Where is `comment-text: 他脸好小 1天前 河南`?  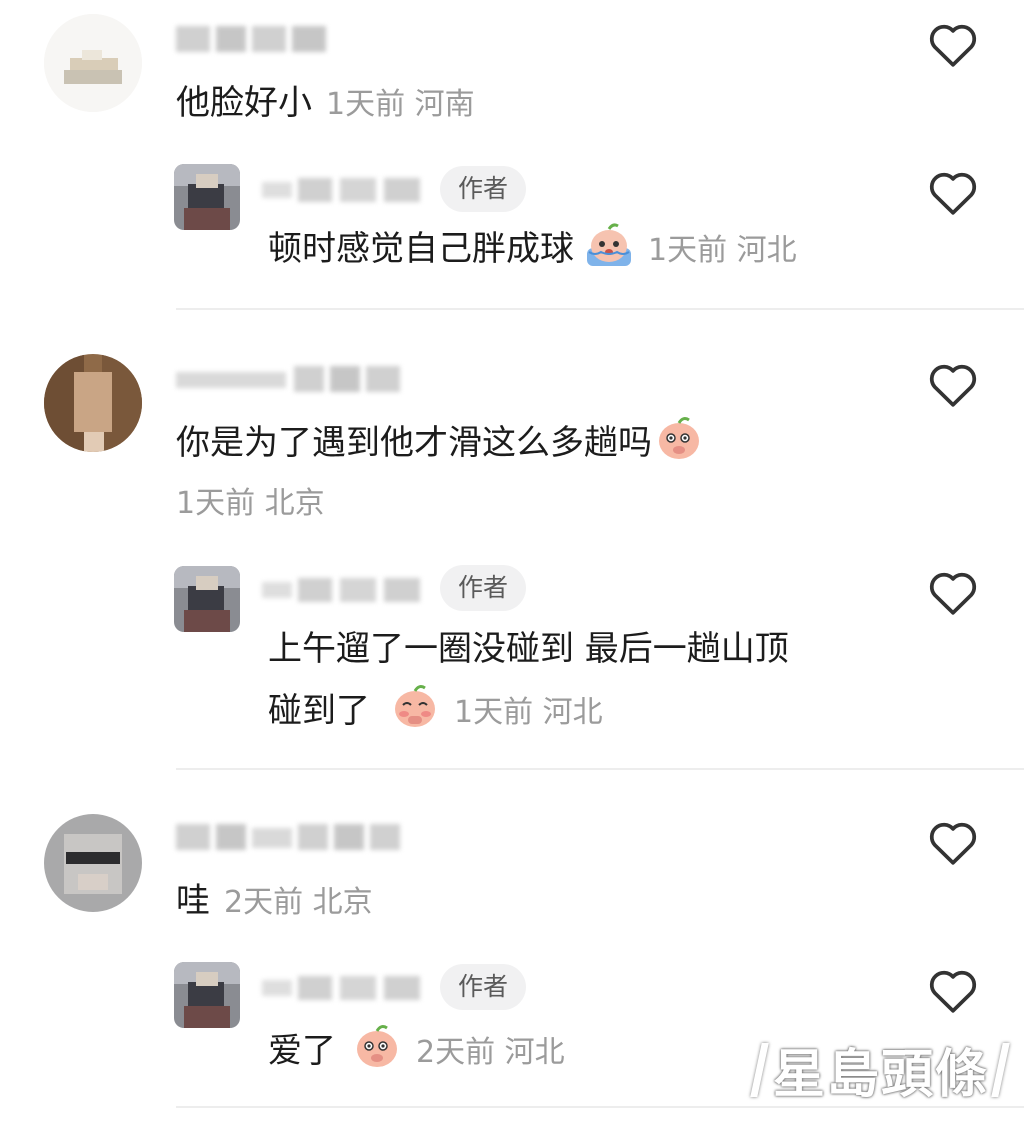 comment-text: 他脸好小 1天前 河南 is located at coordinates (325, 103).